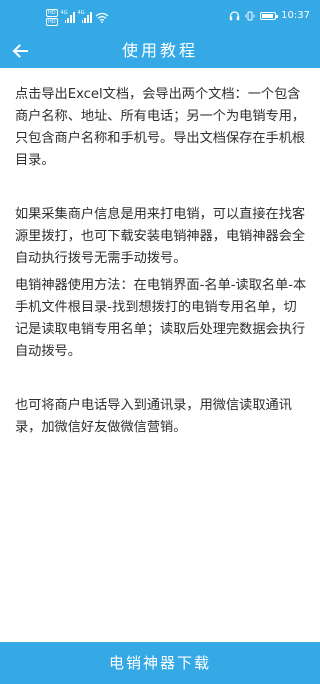  I want to click on page-title: 使用教程, so click(159, 50).